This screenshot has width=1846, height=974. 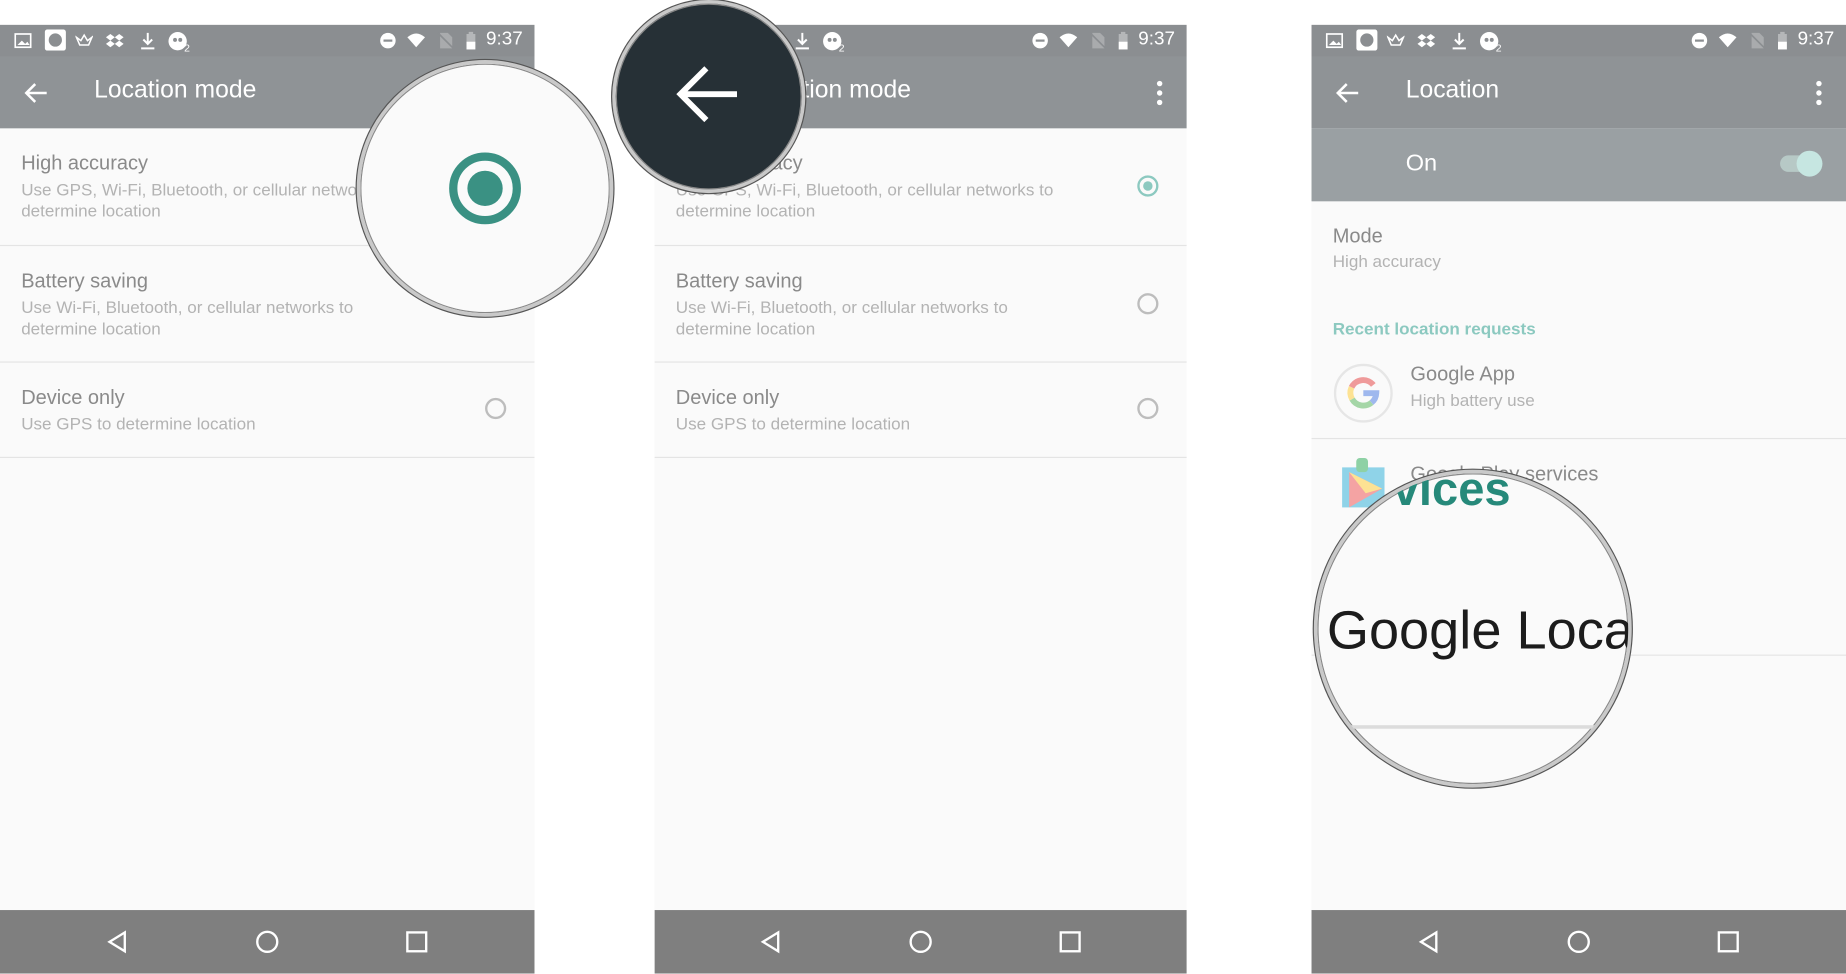 What do you see at coordinates (1386, 262) in the screenshot?
I see `mode-value: High accuracy` at bounding box center [1386, 262].